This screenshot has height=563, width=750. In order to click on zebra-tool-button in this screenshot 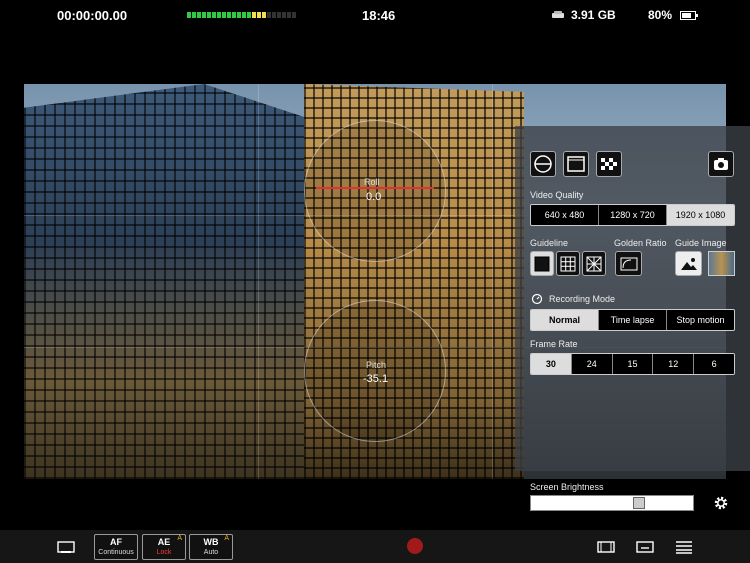, I will do `click(609, 164)`.